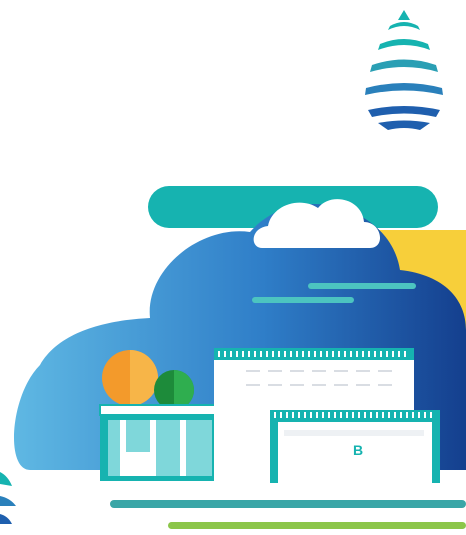  What do you see at coordinates (130, 378) in the screenshot?
I see `tree-orange` at bounding box center [130, 378].